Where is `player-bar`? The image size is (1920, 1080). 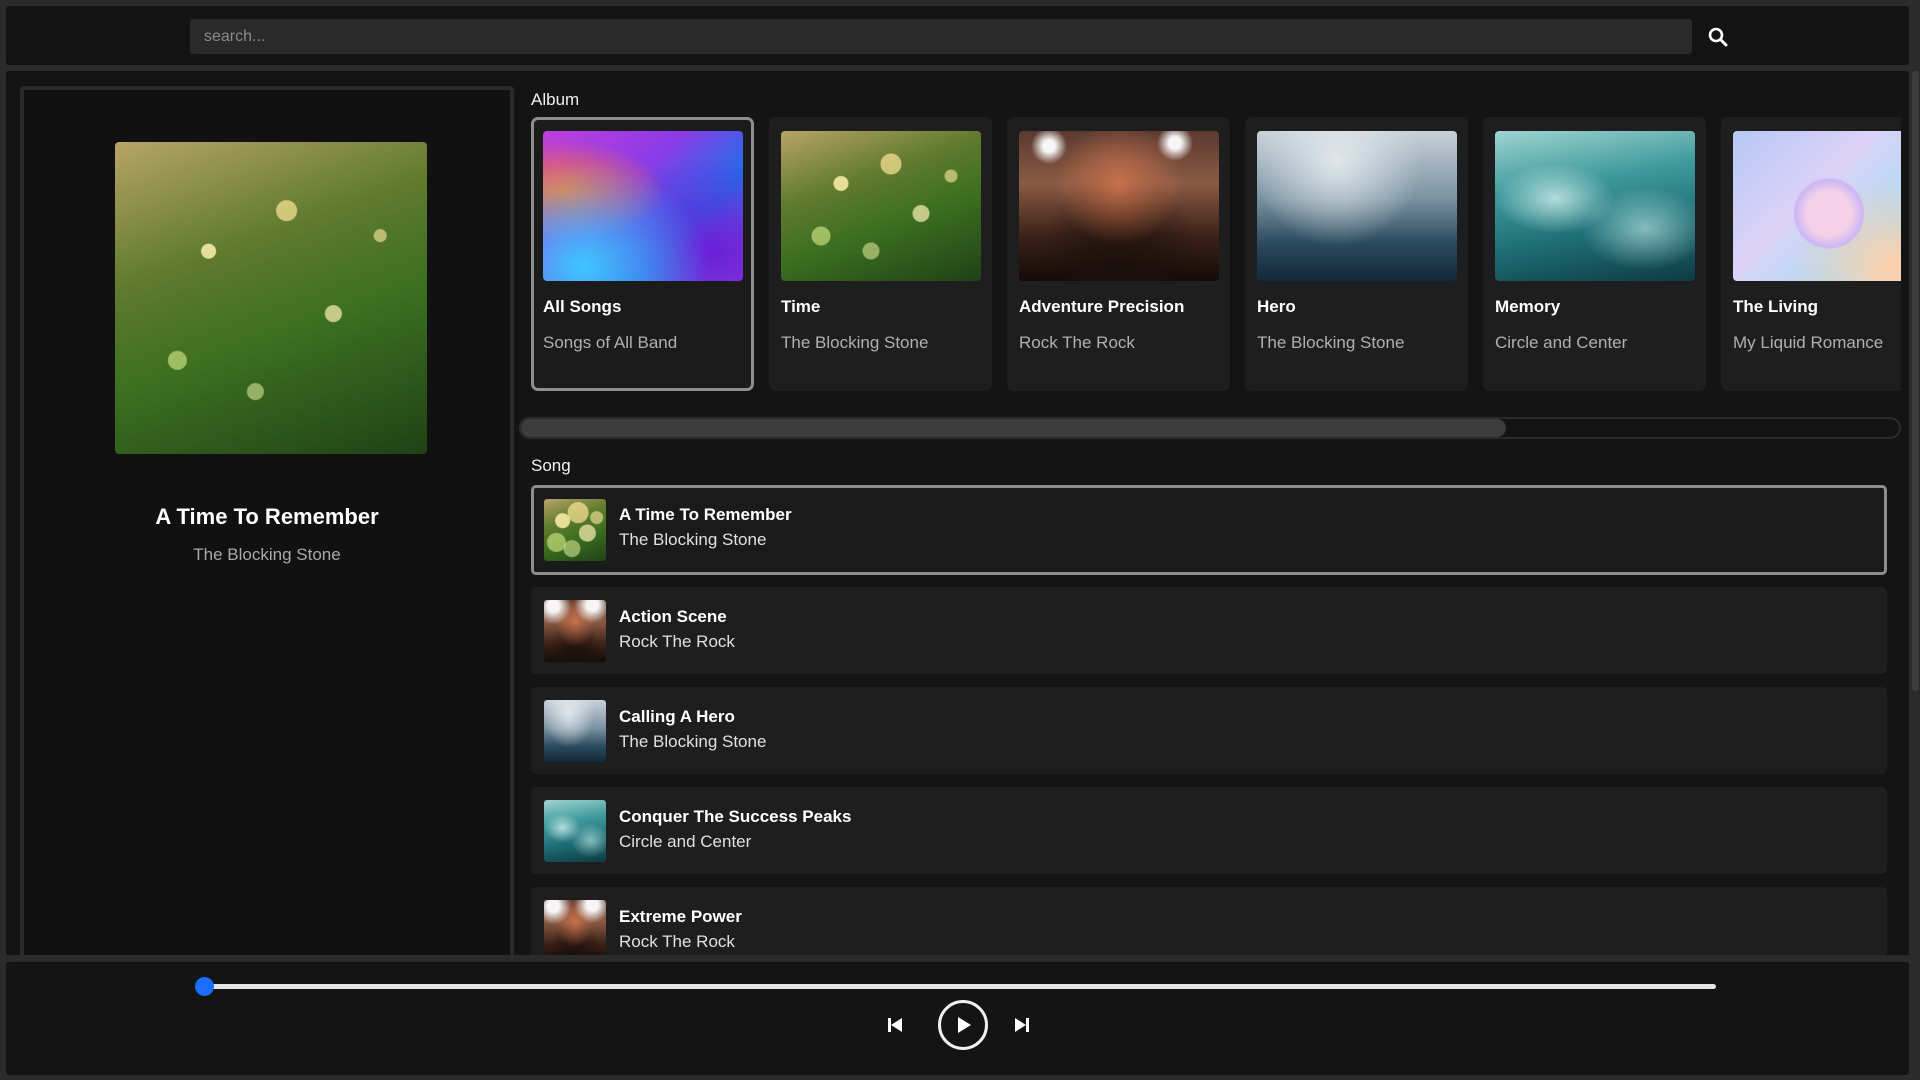 player-bar is located at coordinates (957, 1018).